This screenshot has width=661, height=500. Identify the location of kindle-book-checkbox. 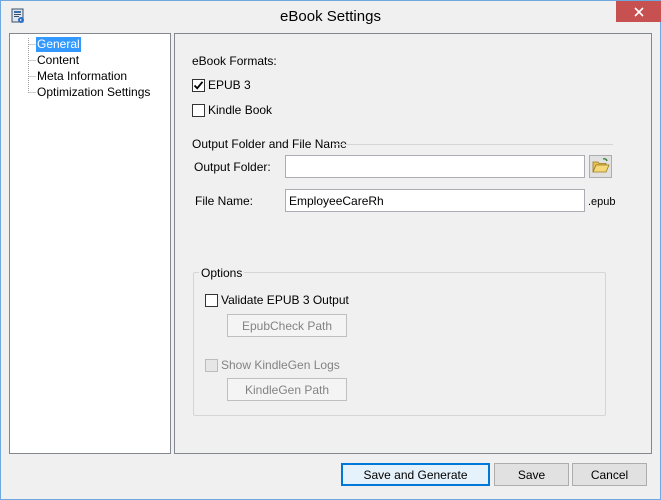
(198, 110).